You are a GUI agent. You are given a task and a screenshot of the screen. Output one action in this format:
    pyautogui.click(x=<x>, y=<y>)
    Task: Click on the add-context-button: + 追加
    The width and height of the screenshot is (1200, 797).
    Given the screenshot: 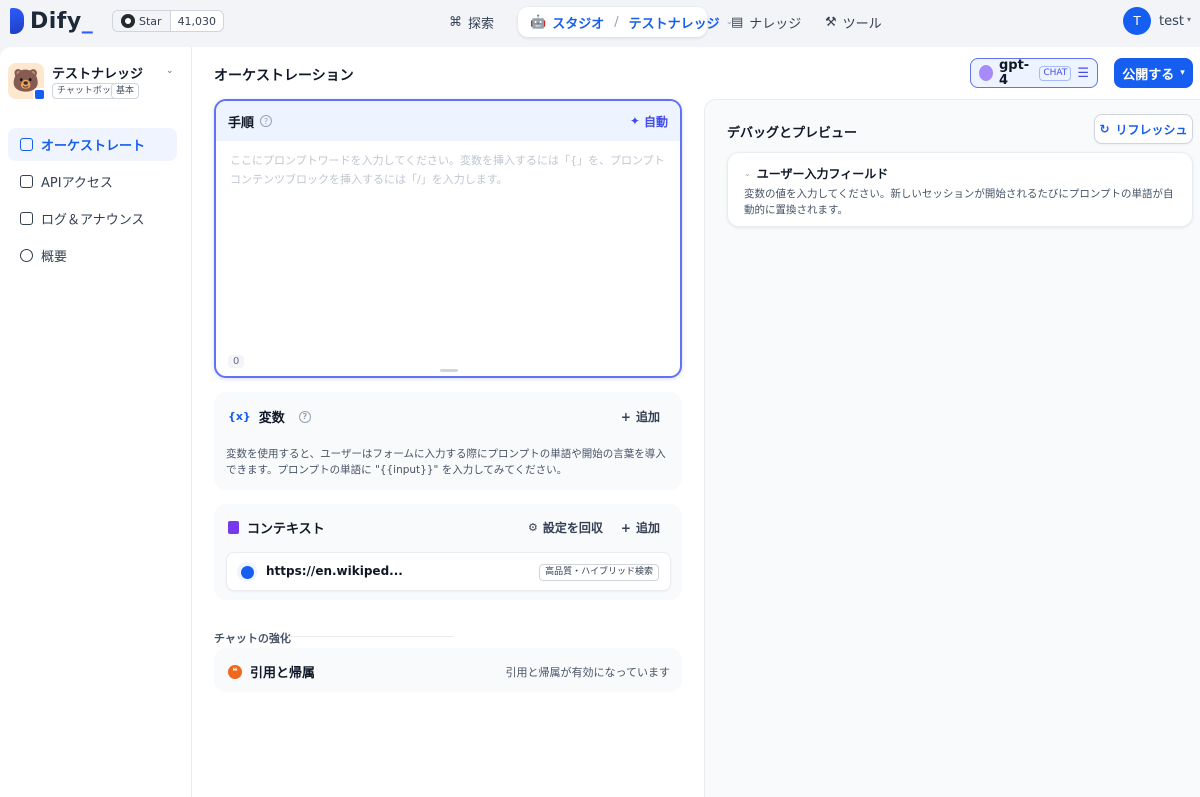 What is the action you would take?
    pyautogui.click(x=640, y=527)
    